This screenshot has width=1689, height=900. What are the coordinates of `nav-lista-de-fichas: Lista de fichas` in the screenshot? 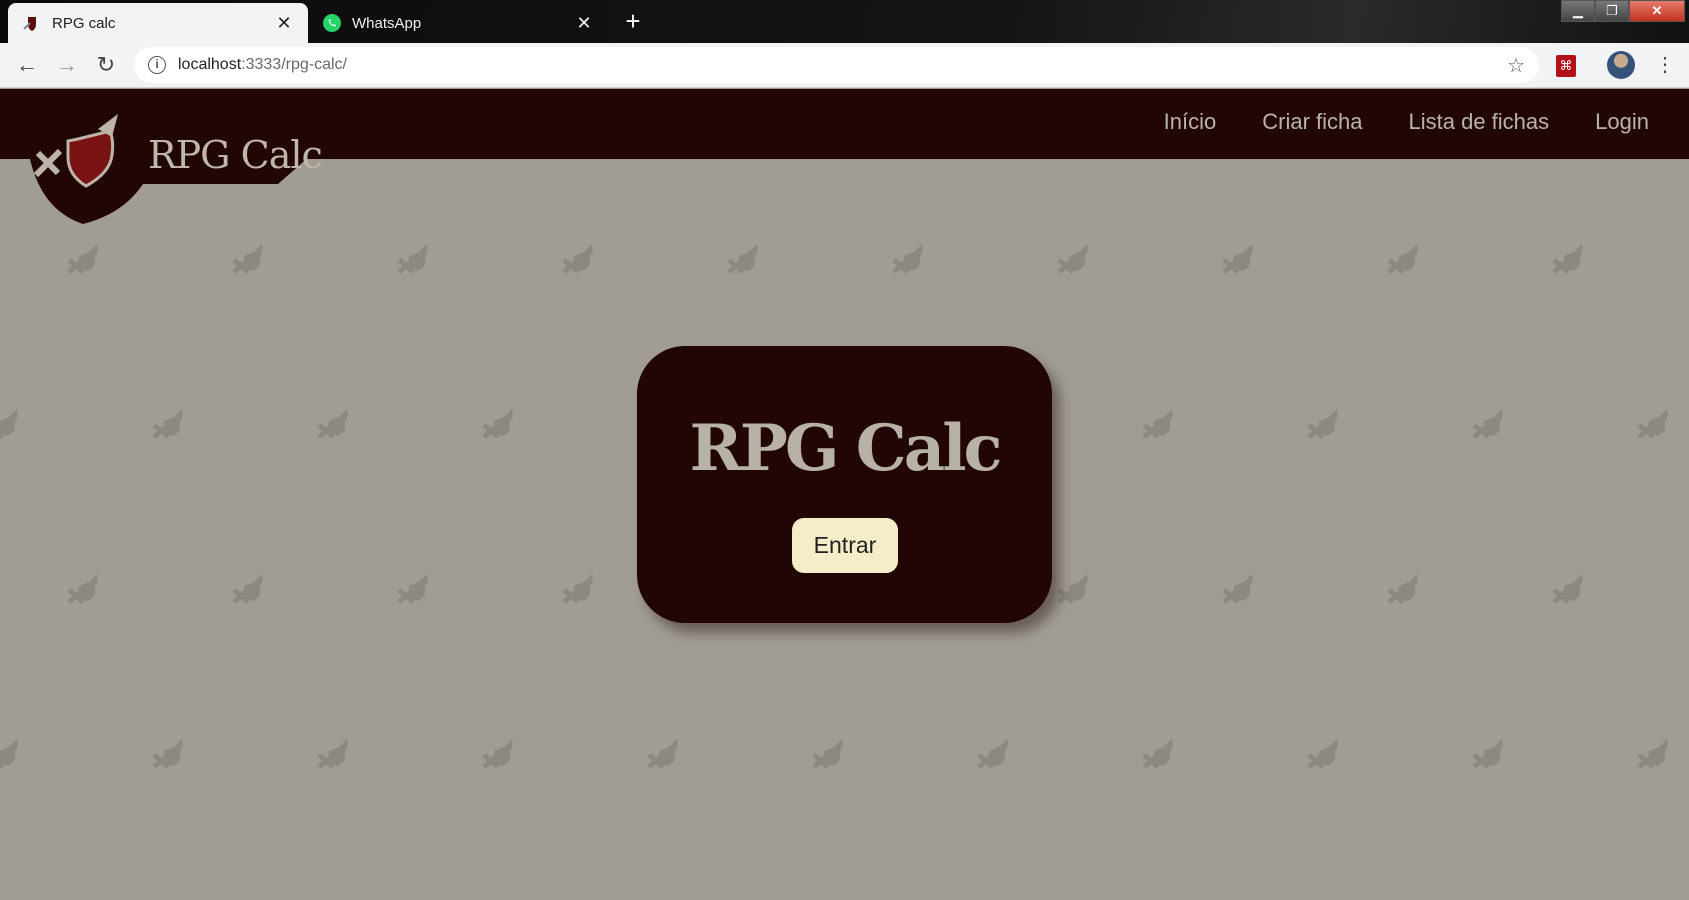 It's located at (1479, 122).